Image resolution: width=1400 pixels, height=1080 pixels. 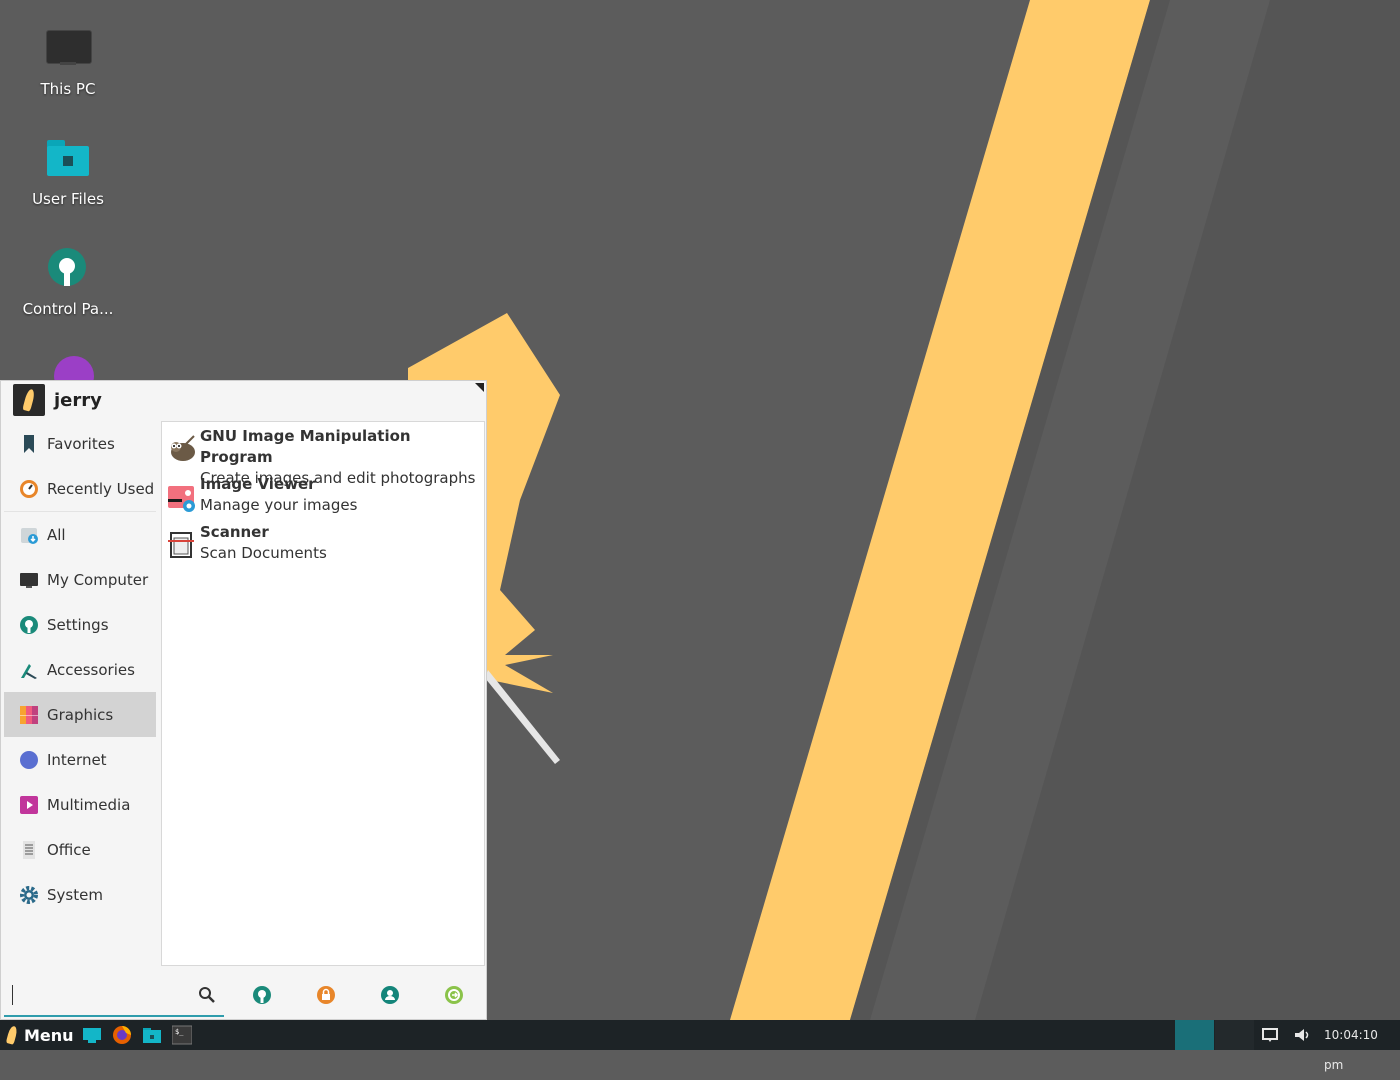 I want to click on desktop-icon, so click(x=92, y=1035).